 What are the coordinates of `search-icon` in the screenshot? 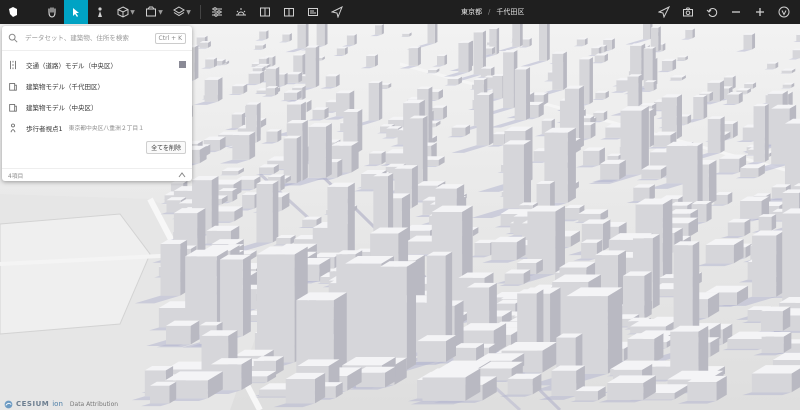 It's located at (13, 38).